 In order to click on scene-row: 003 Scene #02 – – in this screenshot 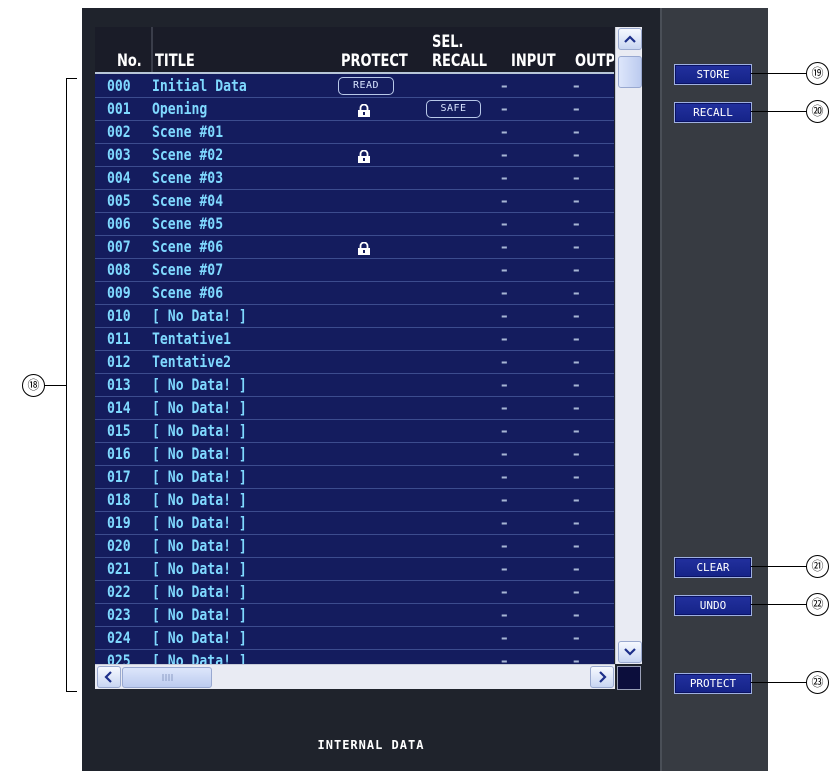, I will do `click(354, 155)`.